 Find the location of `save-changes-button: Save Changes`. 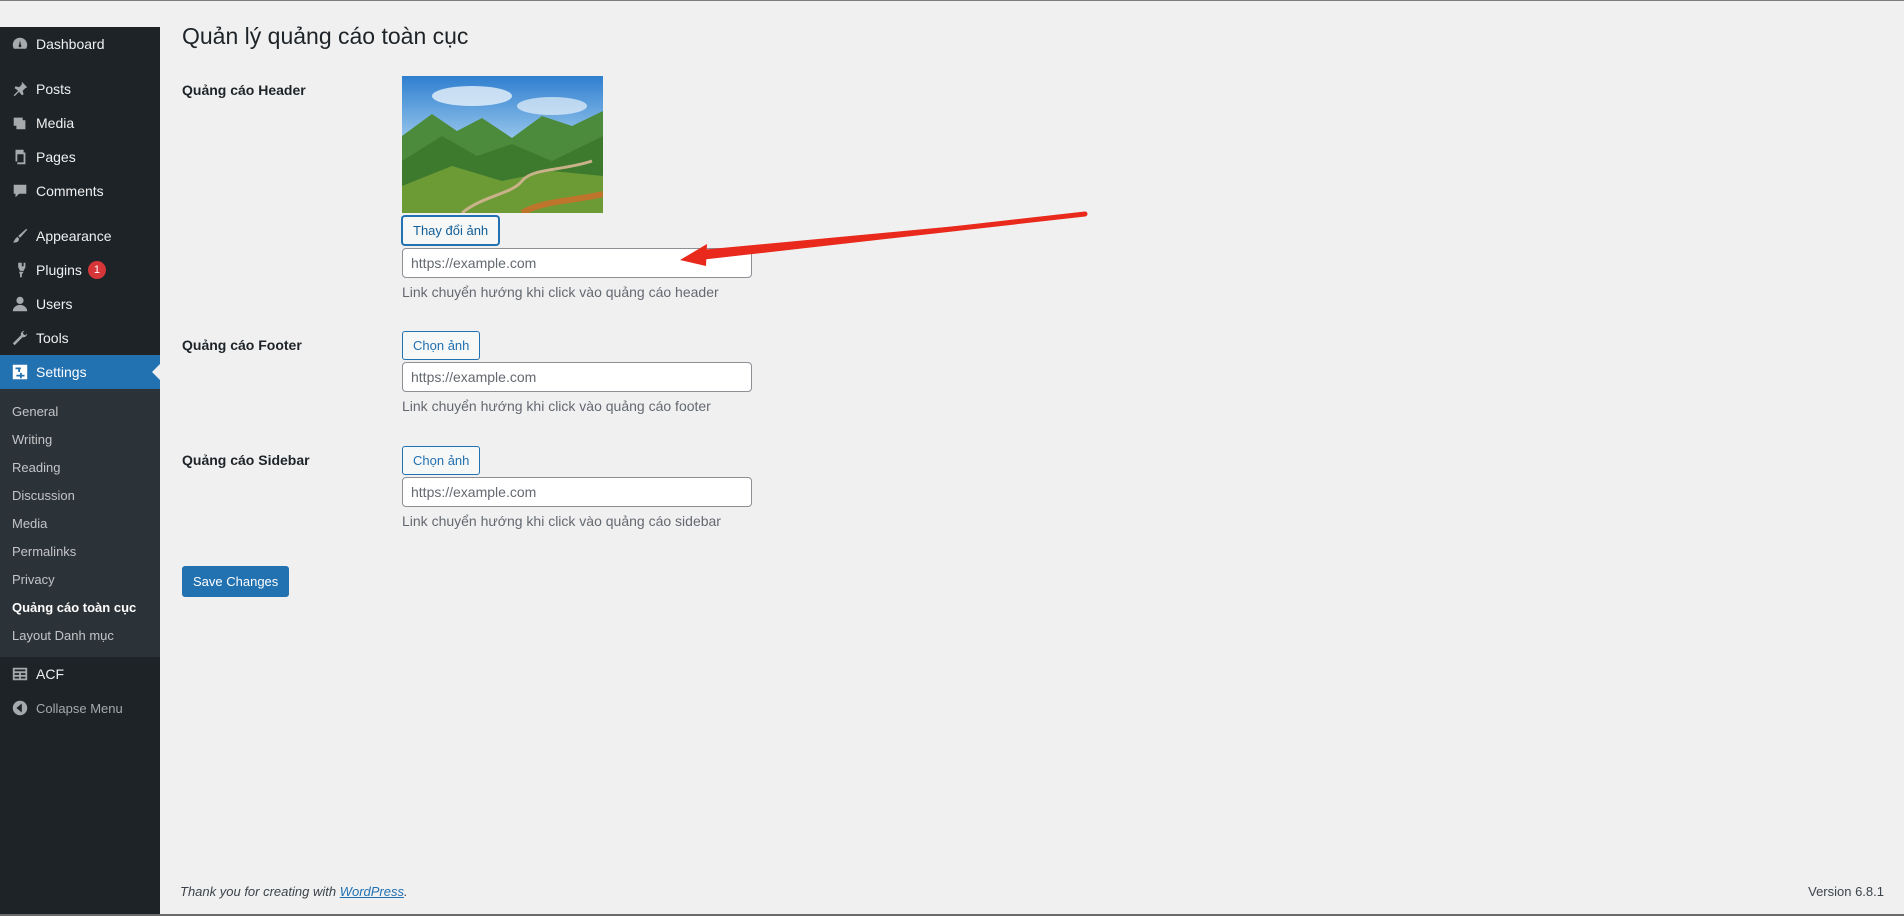

save-changes-button: Save Changes is located at coordinates (236, 581).